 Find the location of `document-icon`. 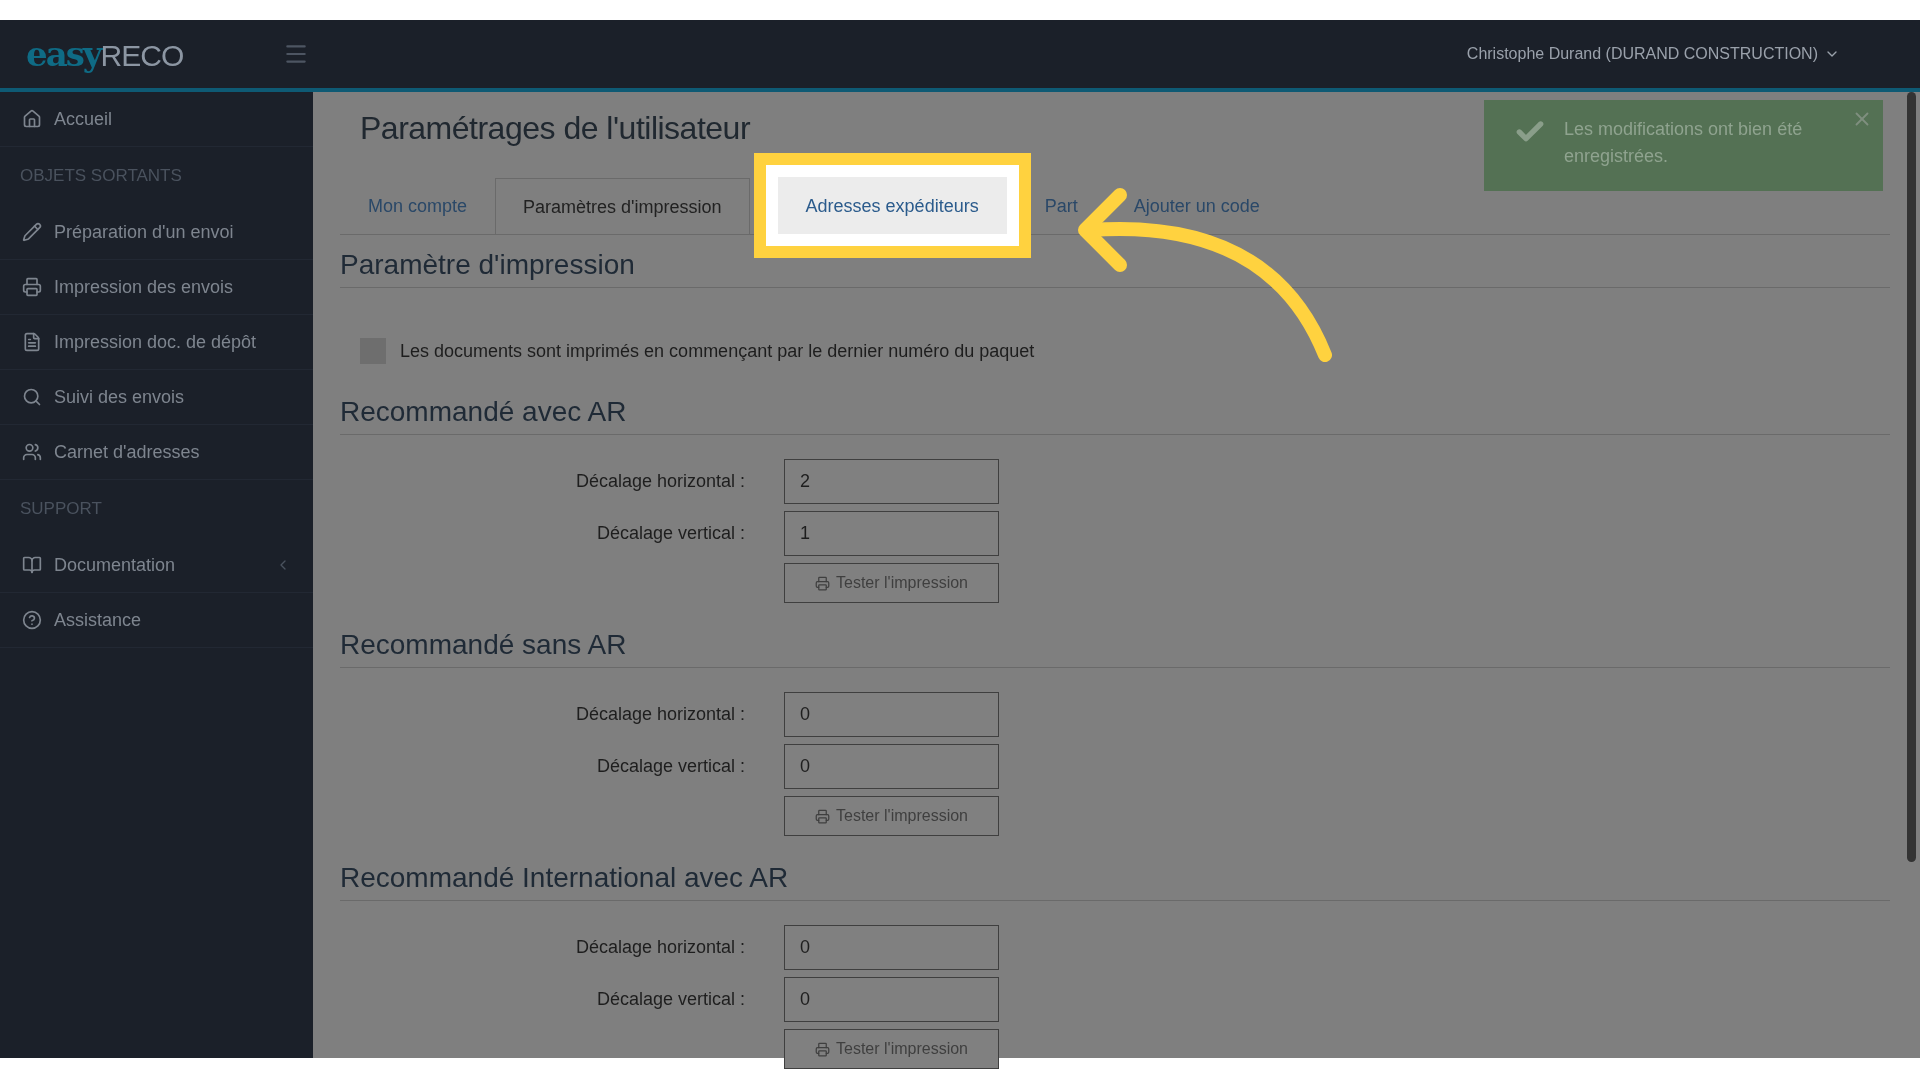

document-icon is located at coordinates (32, 342).